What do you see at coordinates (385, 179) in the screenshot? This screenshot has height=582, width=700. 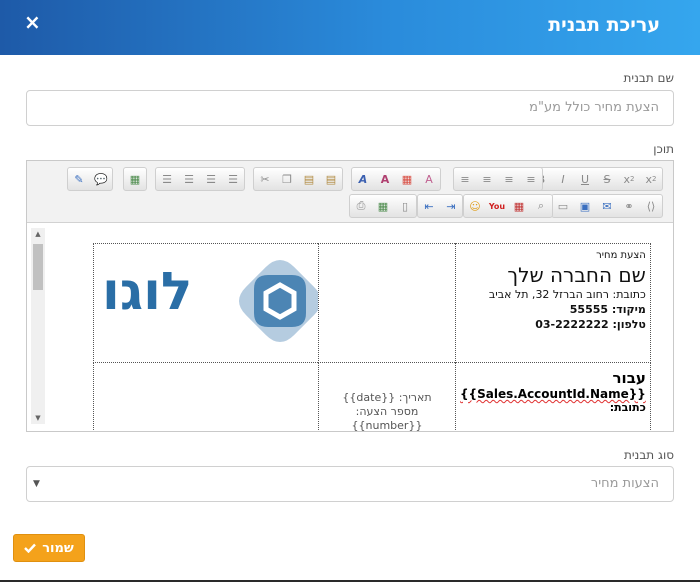 I see `font-size-icon: A` at bounding box center [385, 179].